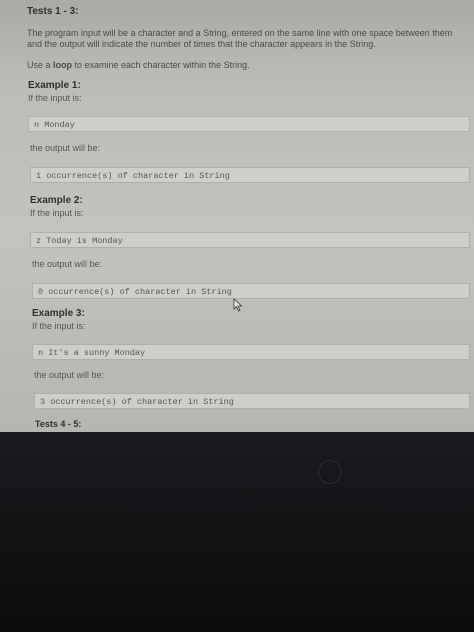 The width and height of the screenshot is (474, 632). Describe the element at coordinates (56, 200) in the screenshot. I see `example-2-title: Example 2:` at that location.